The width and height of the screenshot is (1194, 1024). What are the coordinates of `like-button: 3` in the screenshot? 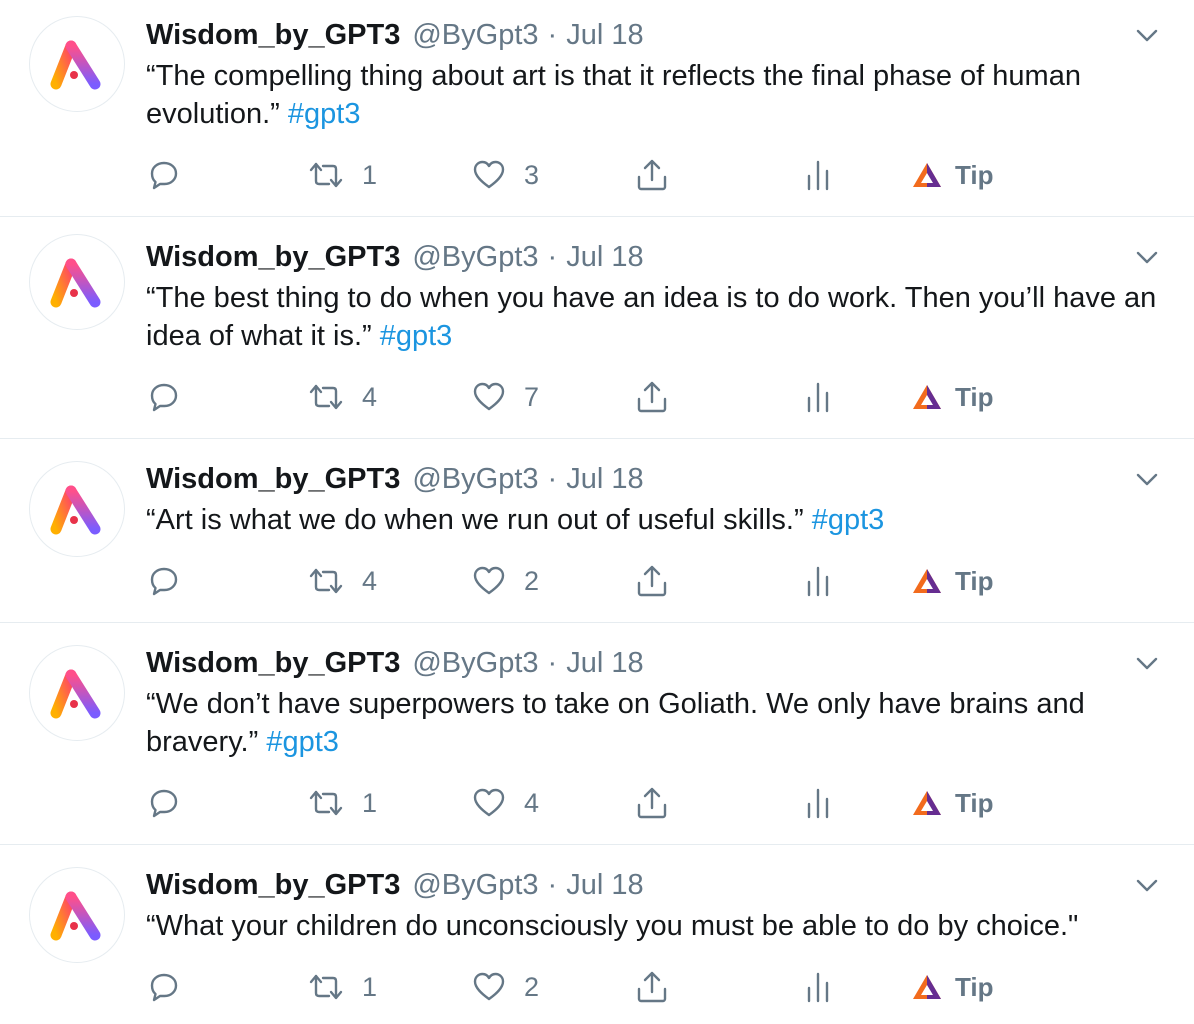 It's located at (505, 175).